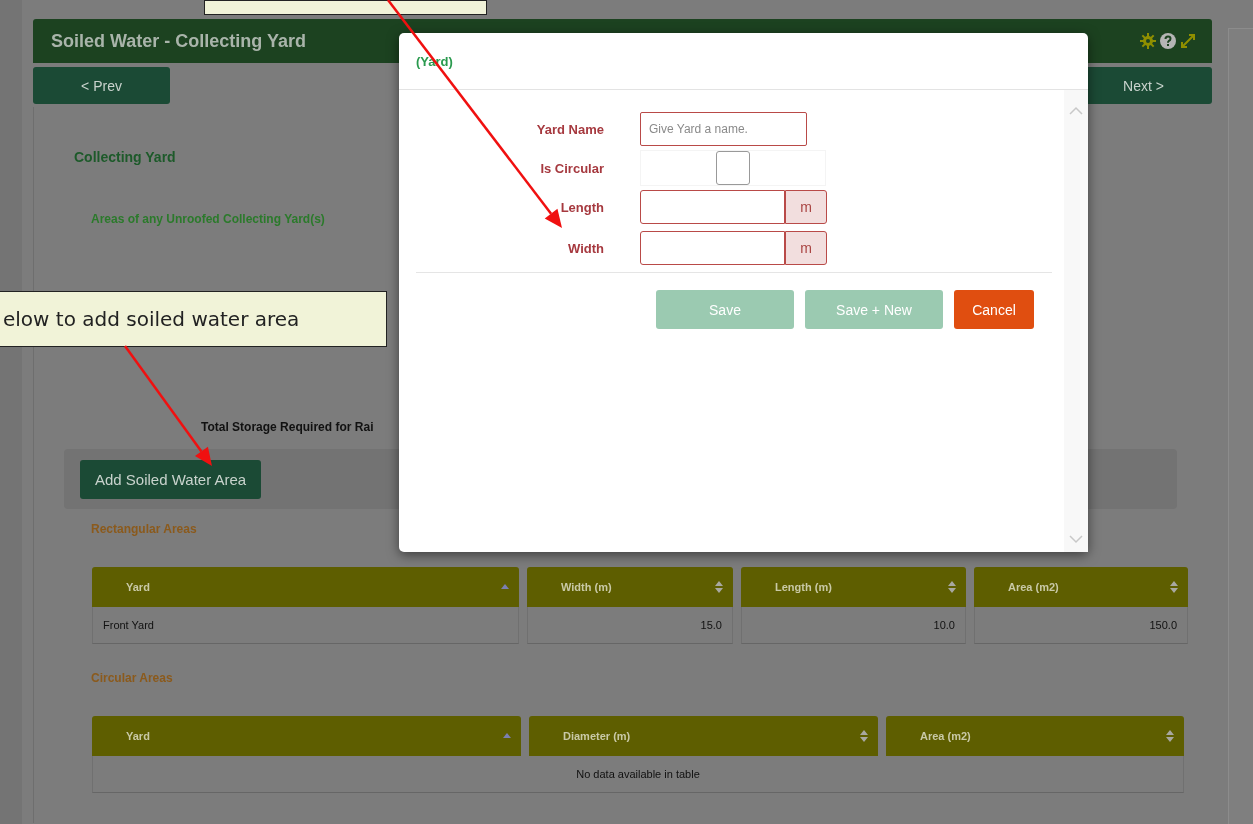 The width and height of the screenshot is (1253, 824). I want to click on expand-icon, so click(1188, 41).